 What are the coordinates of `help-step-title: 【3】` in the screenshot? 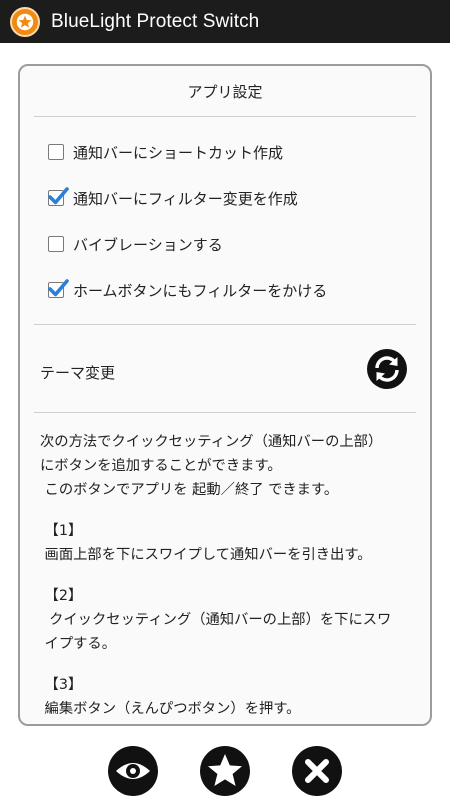 It's located at (61, 685).